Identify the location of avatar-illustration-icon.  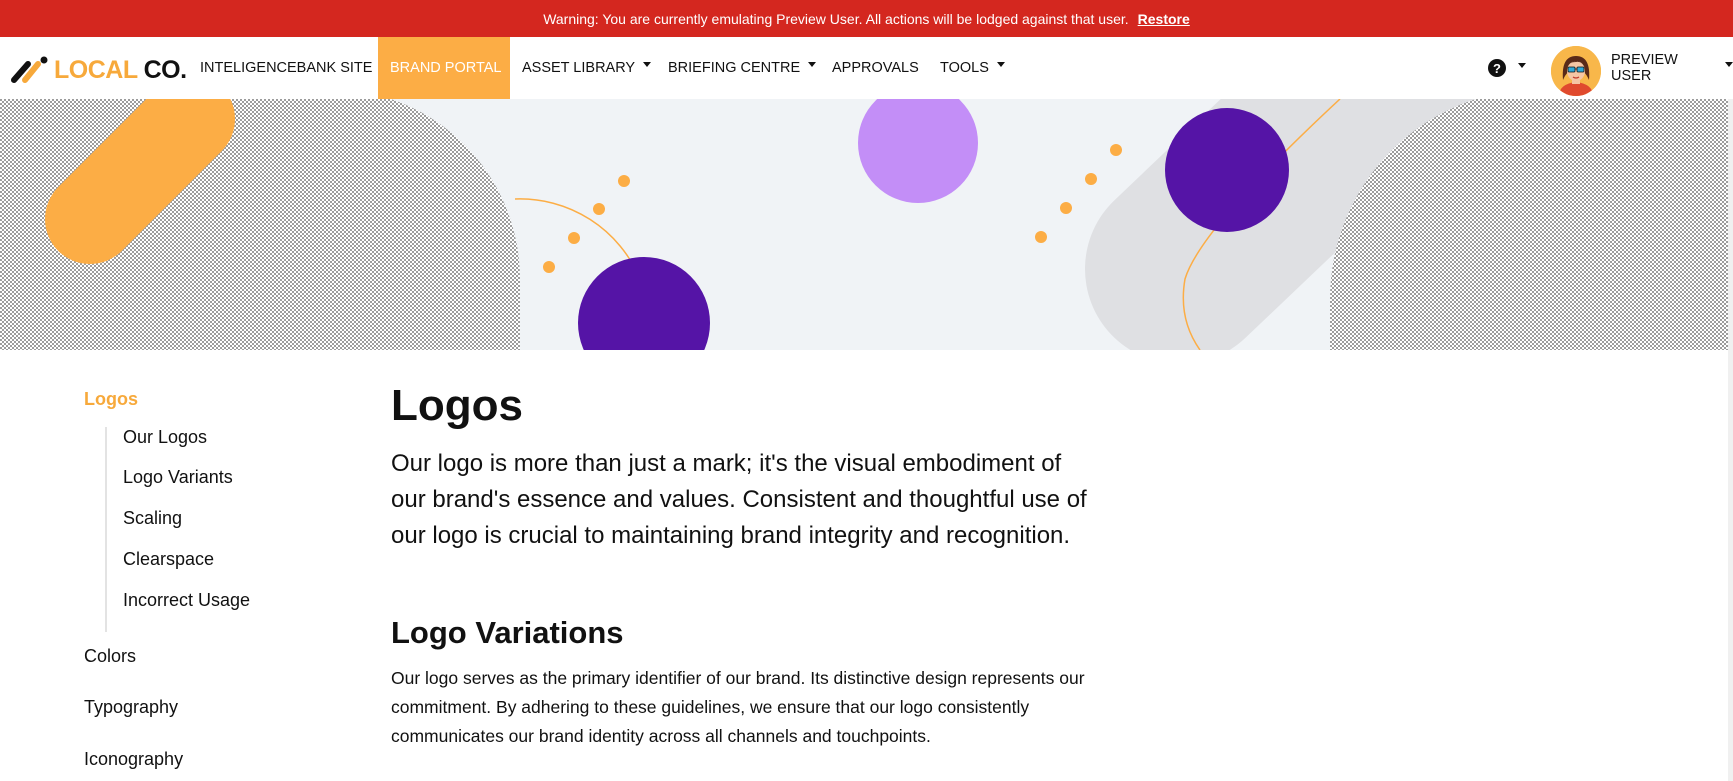
(1576, 71).